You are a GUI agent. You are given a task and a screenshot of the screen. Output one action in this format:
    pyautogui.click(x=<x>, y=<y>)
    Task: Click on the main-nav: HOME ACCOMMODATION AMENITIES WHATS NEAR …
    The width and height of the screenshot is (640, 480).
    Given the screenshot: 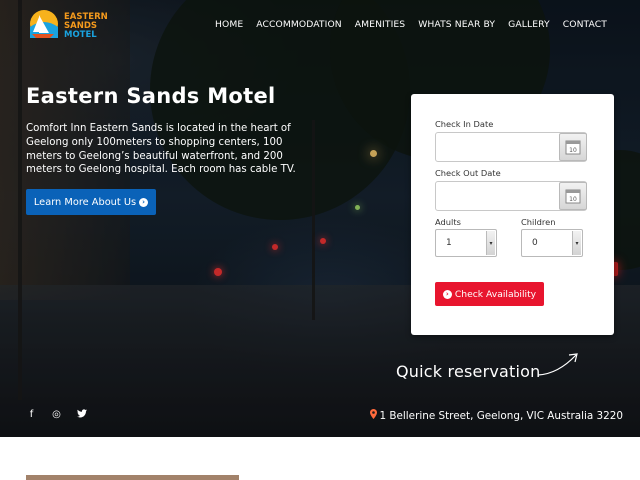 What is the action you would take?
    pyautogui.click(x=404, y=24)
    